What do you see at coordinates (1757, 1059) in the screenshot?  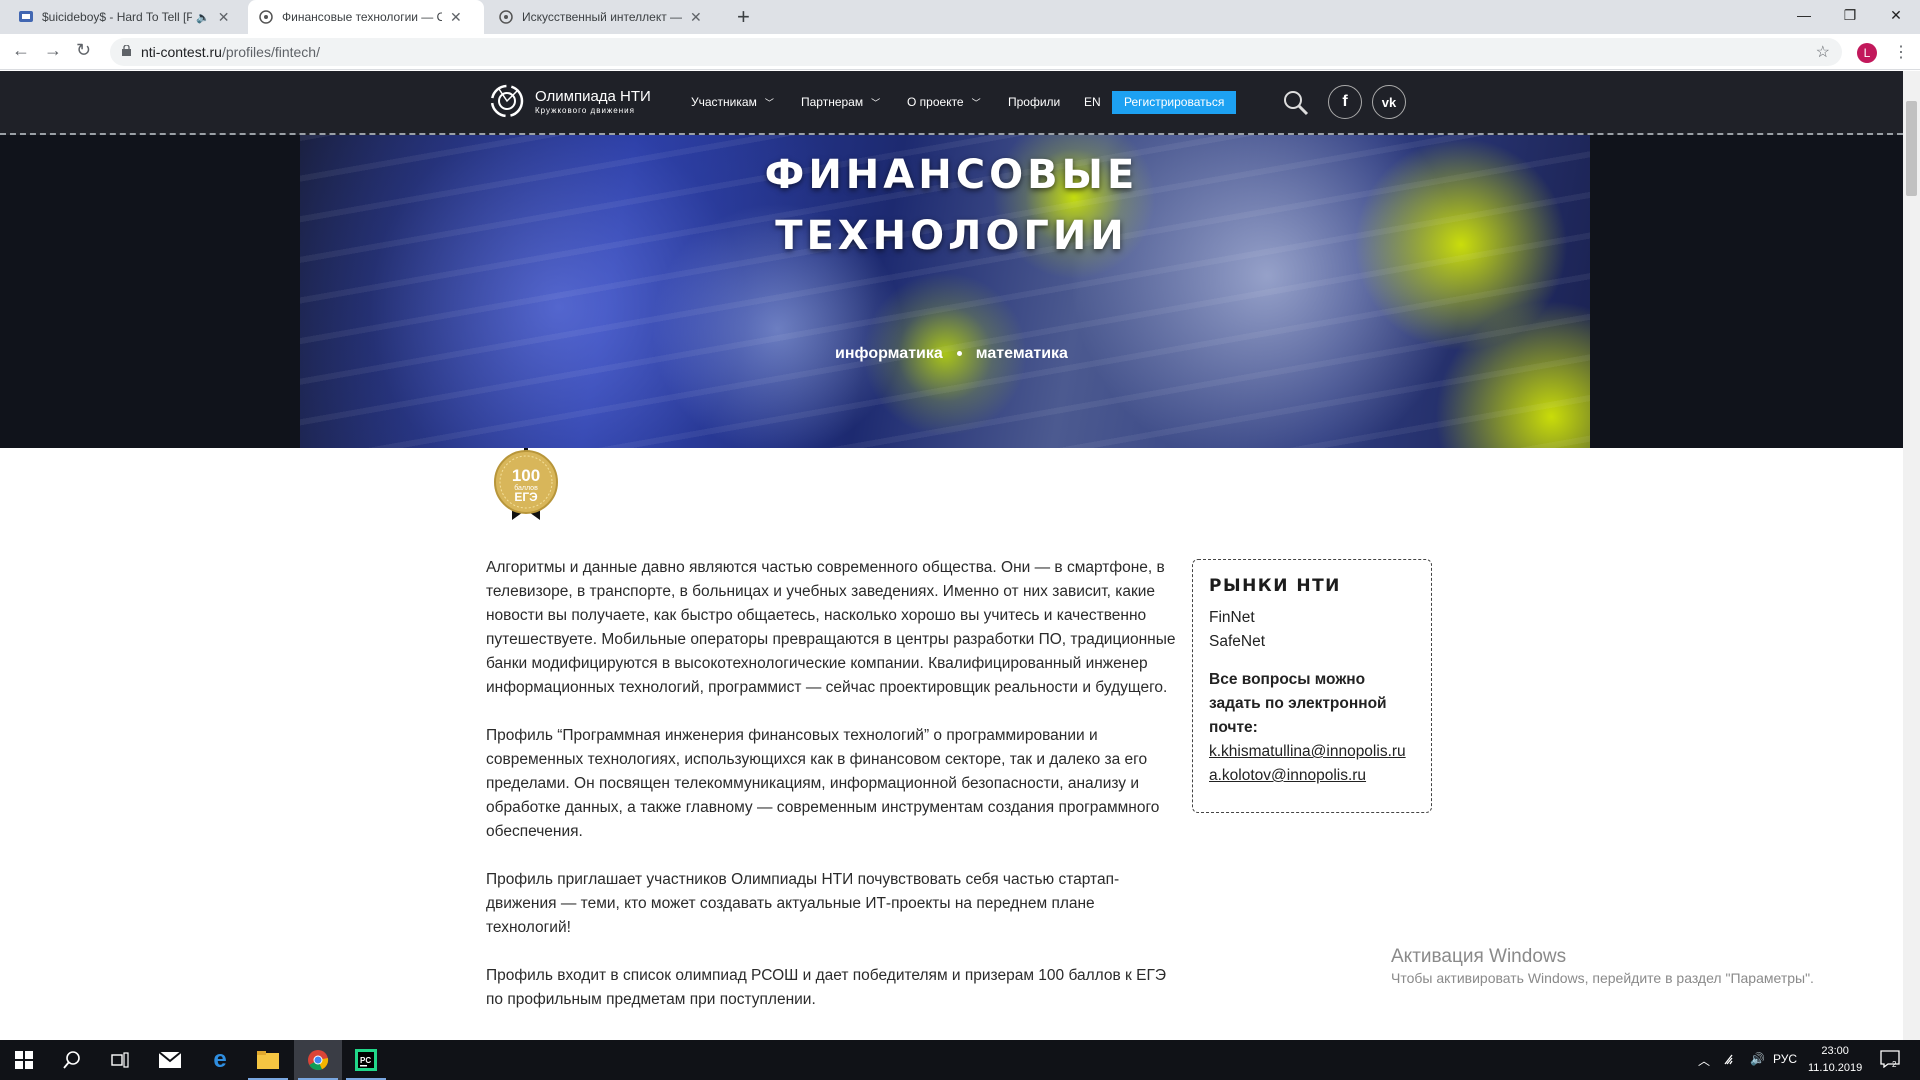 I see `volume-icon: 🔊` at bounding box center [1757, 1059].